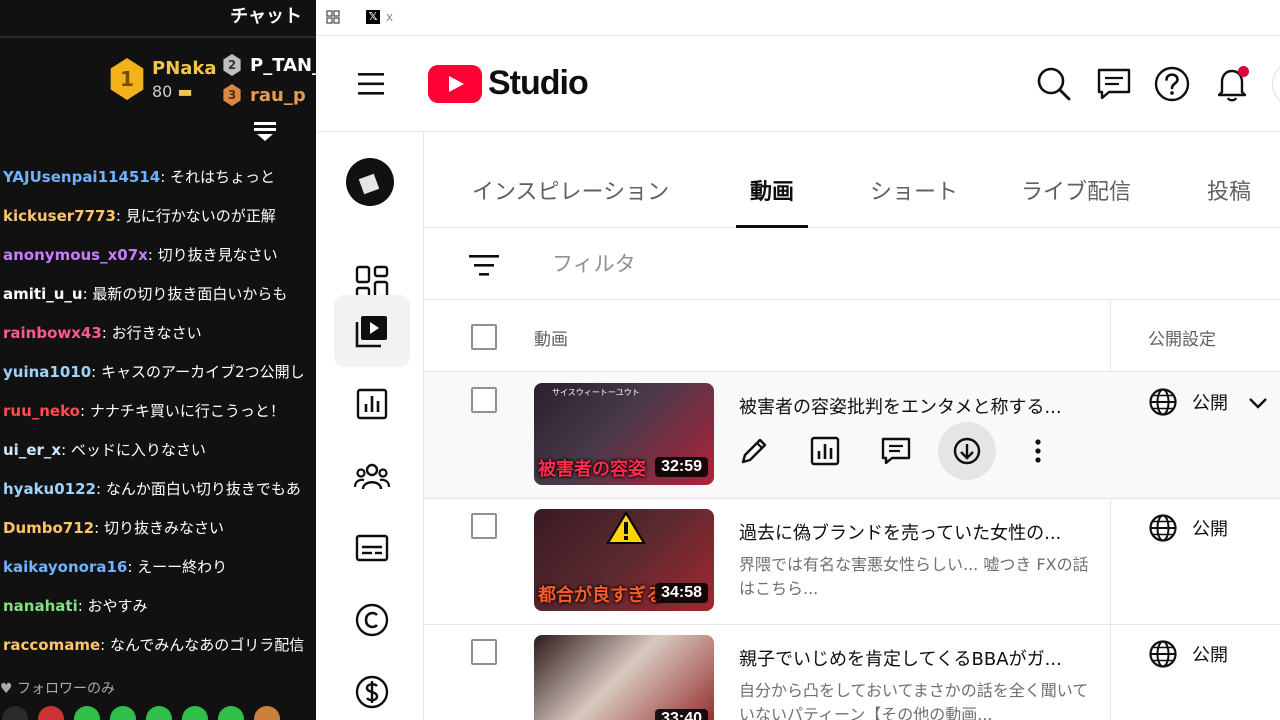 This screenshot has height=720, width=1280. What do you see at coordinates (1276, 84) in the screenshot?
I see `account-avatar` at bounding box center [1276, 84].